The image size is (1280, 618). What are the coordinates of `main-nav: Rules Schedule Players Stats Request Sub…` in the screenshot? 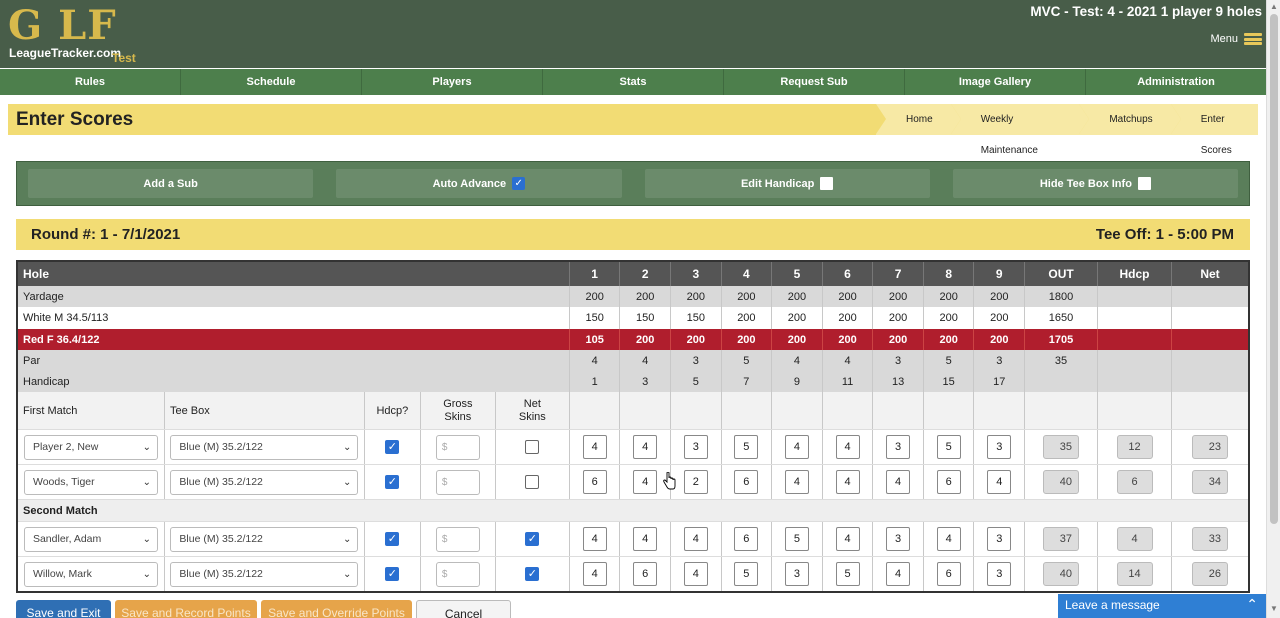 It's located at (633, 82).